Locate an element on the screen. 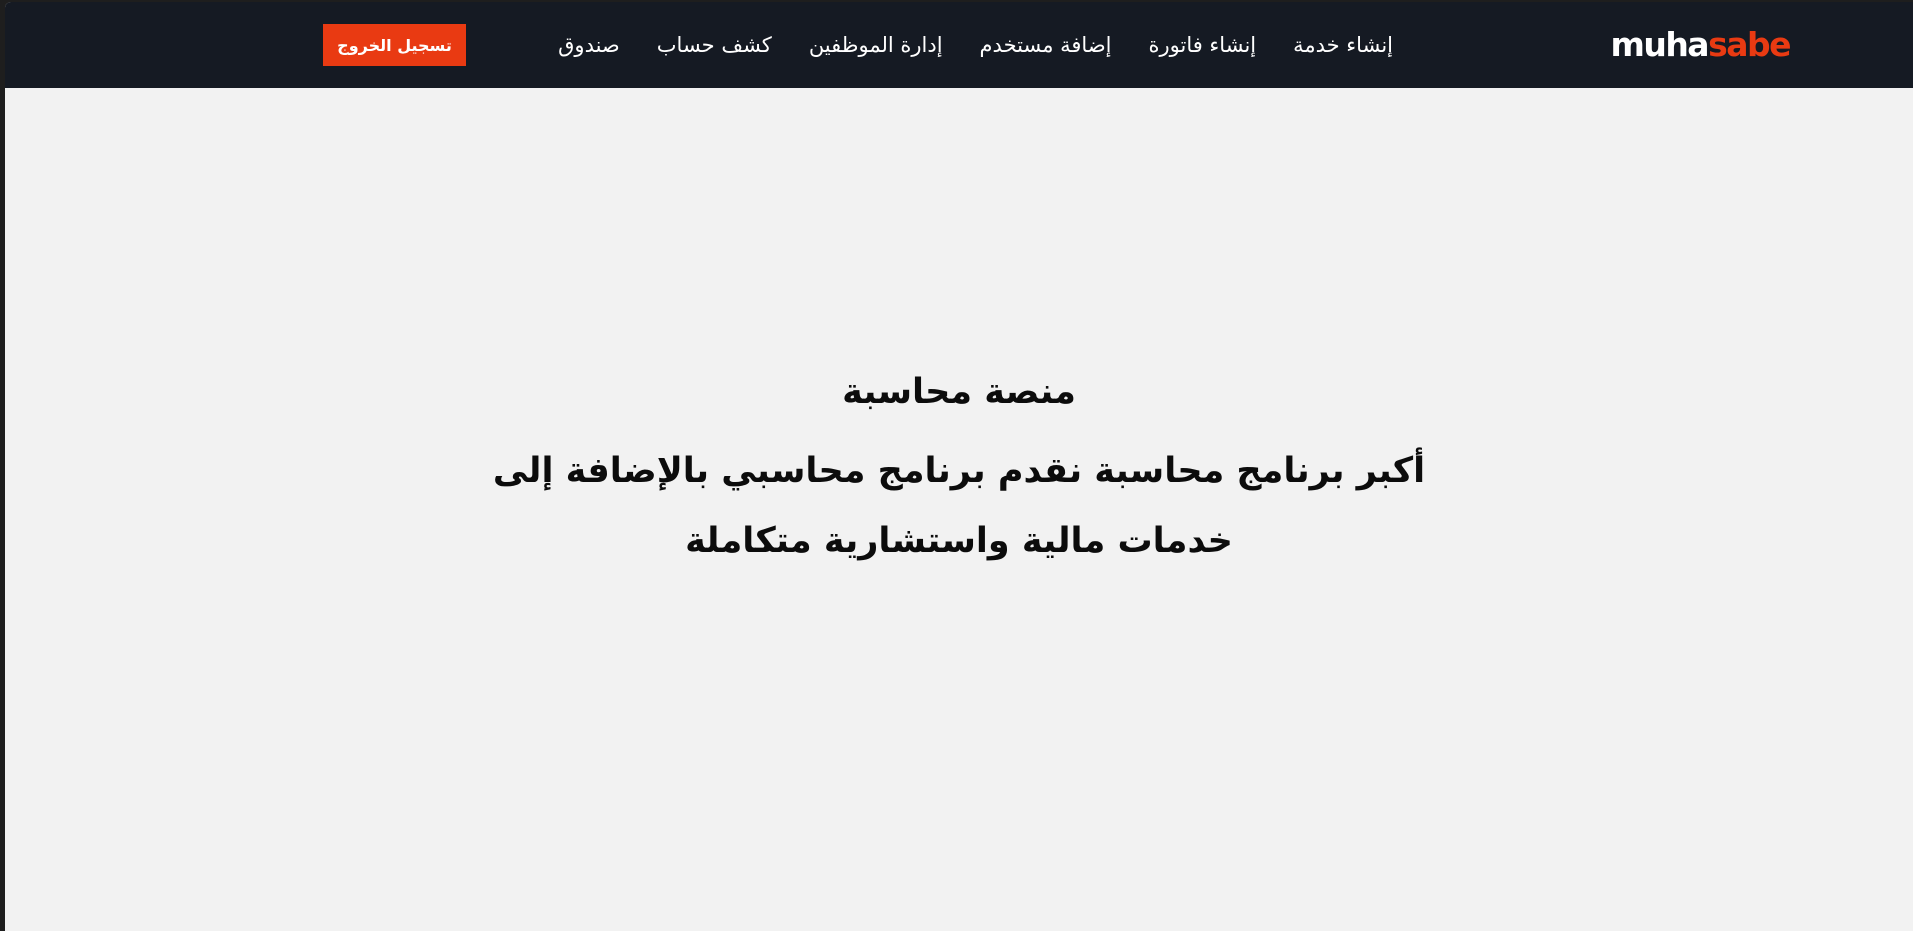  brand-logo-part2: sabe is located at coordinates (1749, 44).